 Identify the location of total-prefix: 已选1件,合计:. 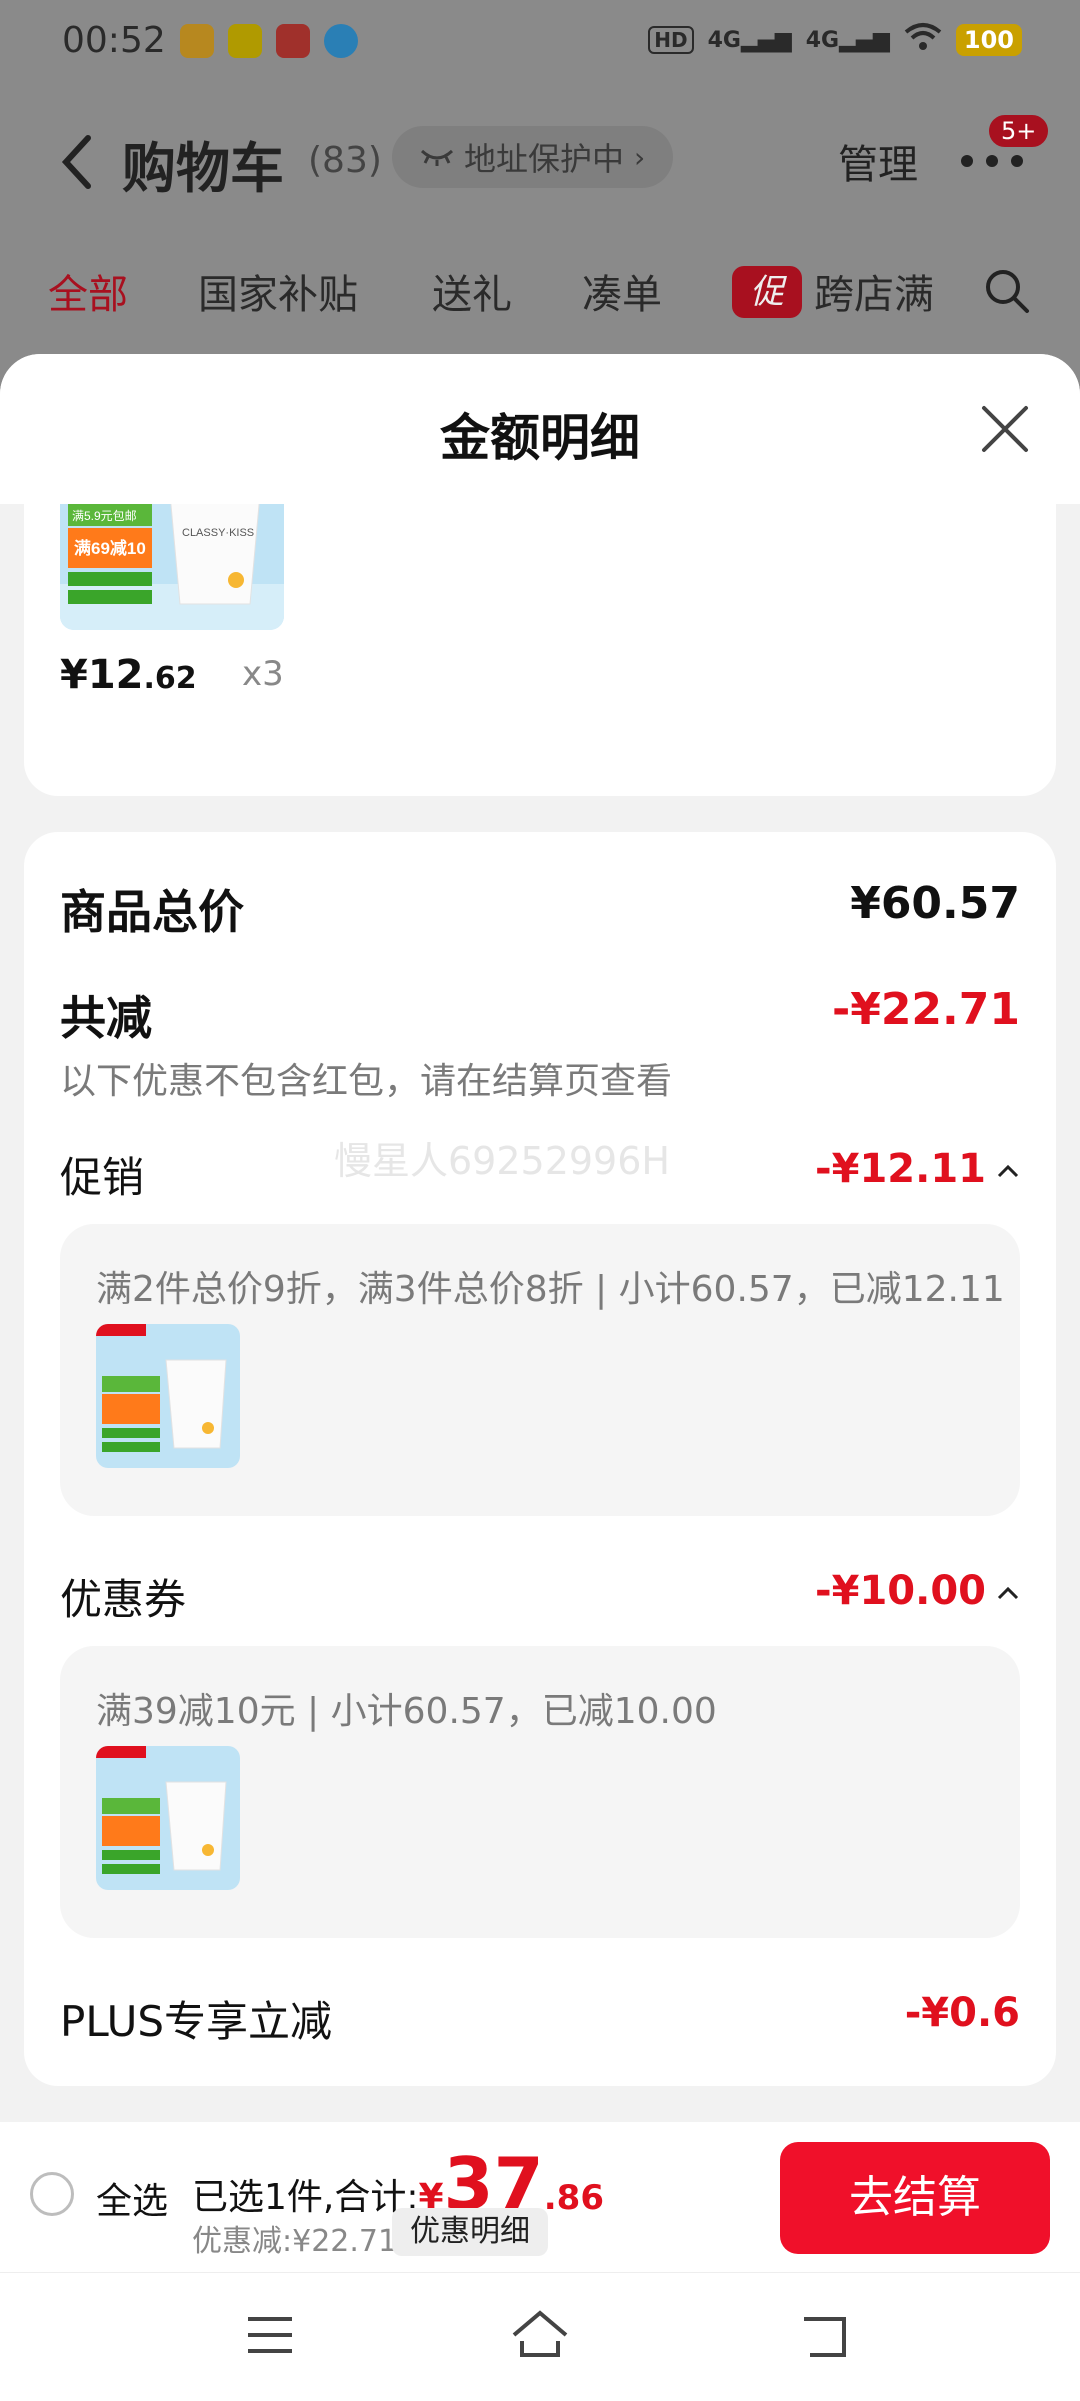
(305, 2197).